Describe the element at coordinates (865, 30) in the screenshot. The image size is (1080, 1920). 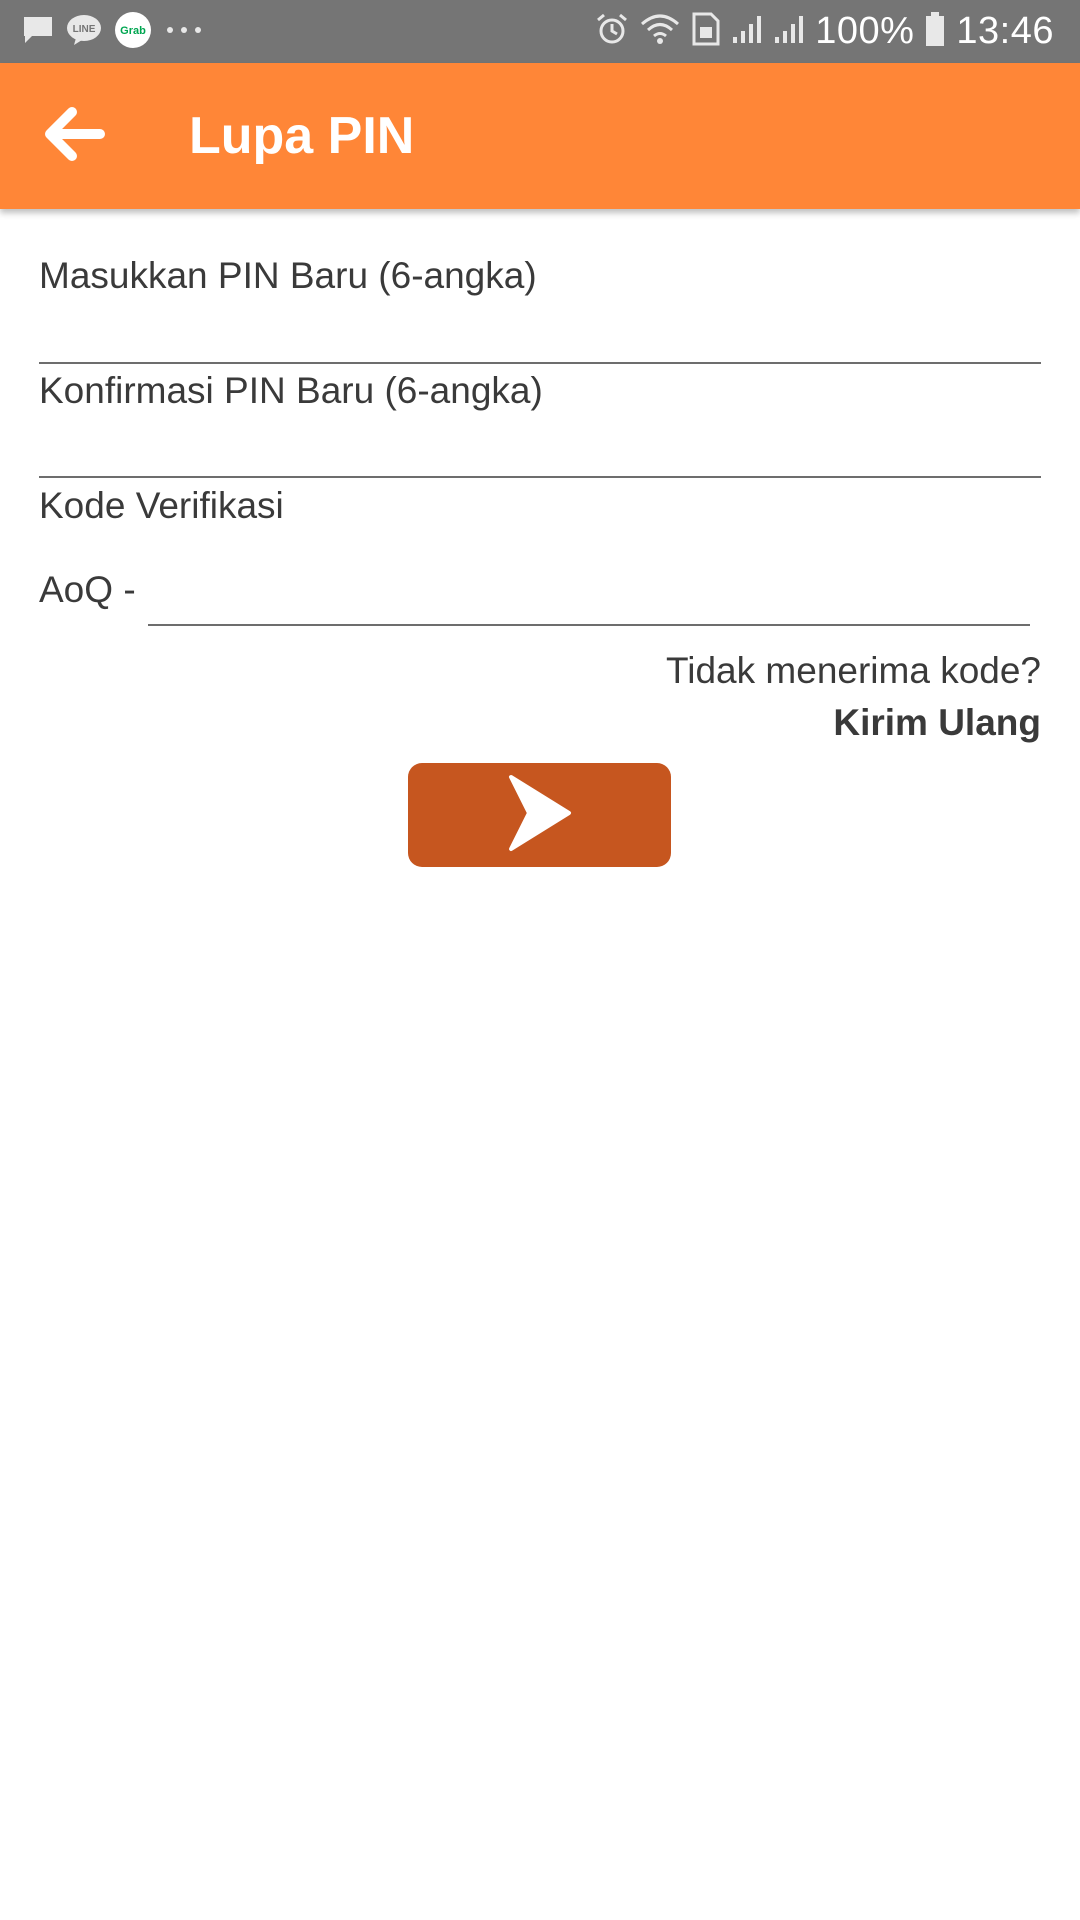
I see `battery-percentage: 100%` at that location.